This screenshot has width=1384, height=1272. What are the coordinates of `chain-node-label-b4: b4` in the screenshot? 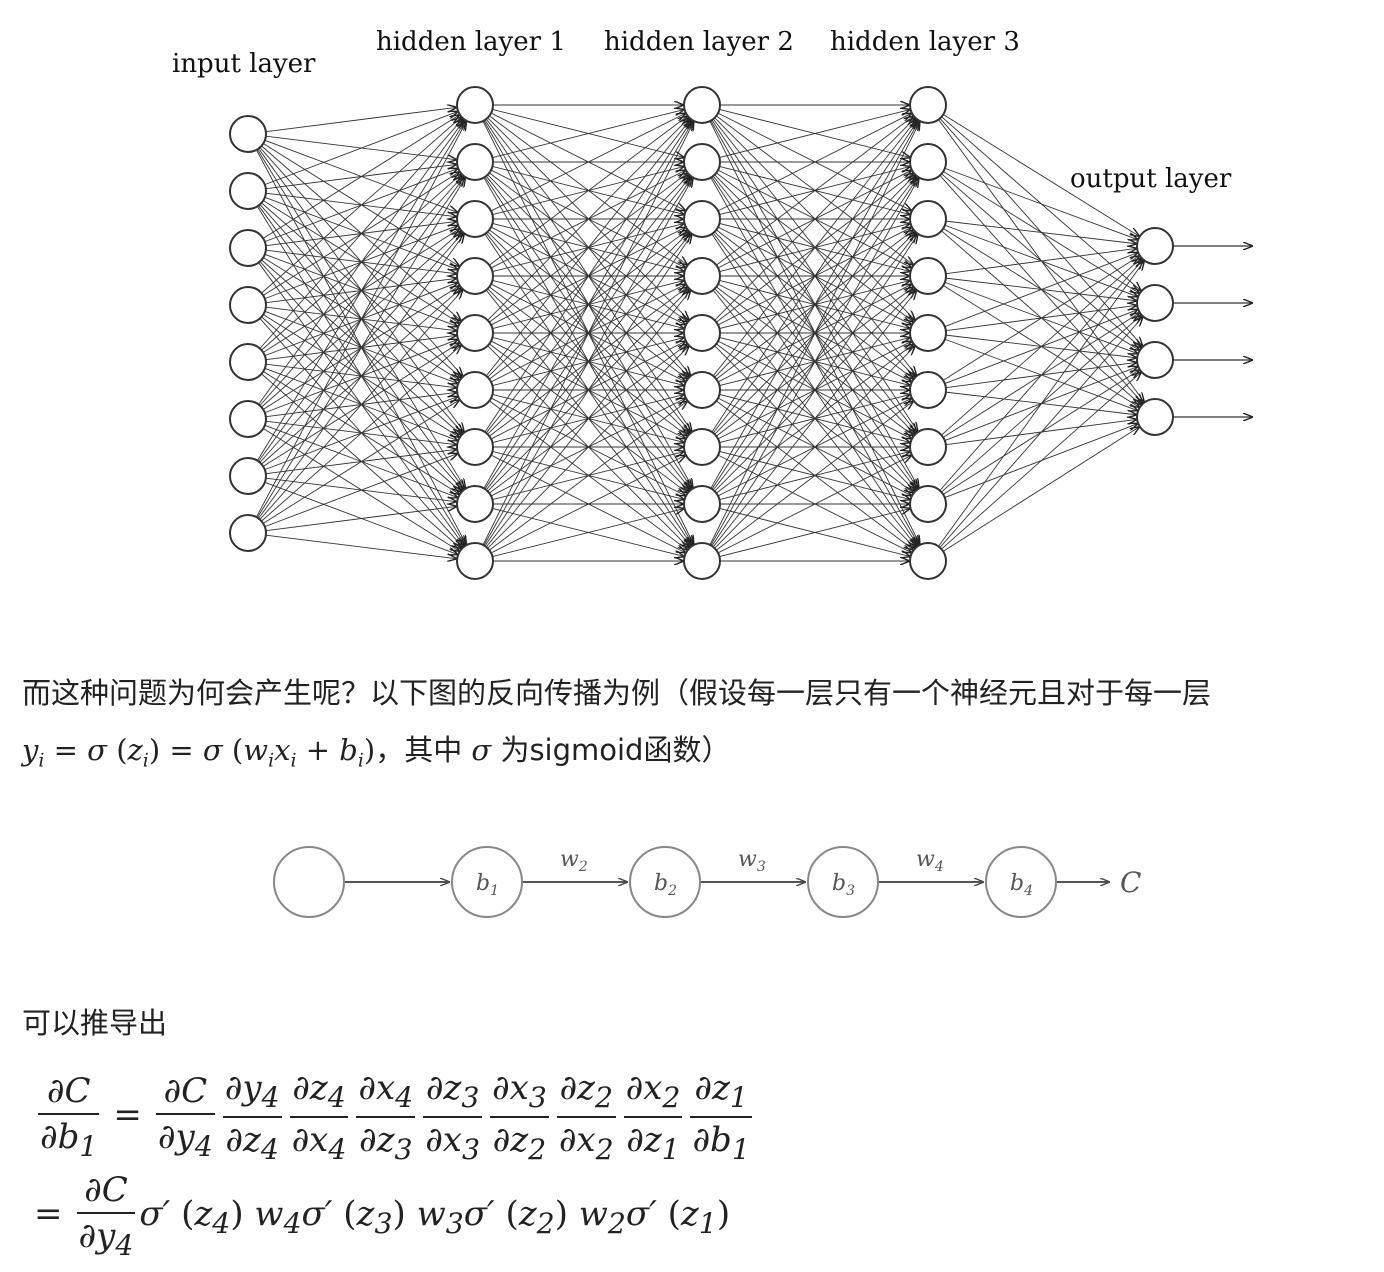 It's located at (1021, 885).